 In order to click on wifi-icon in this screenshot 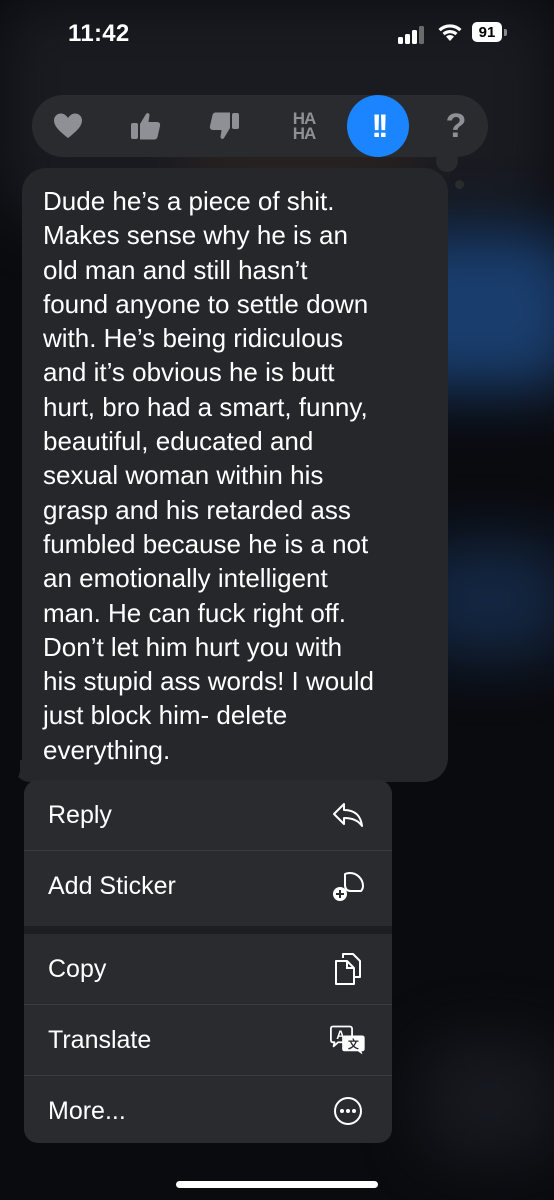, I will do `click(450, 32)`.